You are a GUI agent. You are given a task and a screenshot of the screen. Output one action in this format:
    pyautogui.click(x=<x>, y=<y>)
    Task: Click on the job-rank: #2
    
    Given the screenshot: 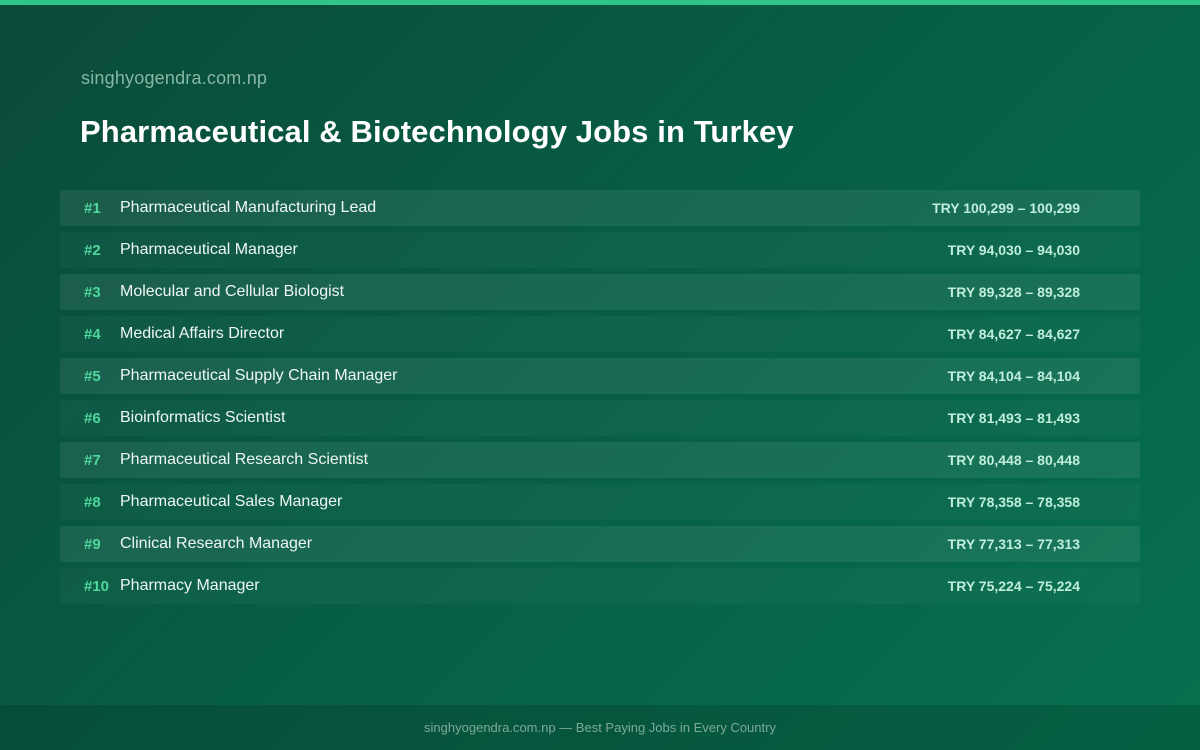 What is the action you would take?
    pyautogui.click(x=92, y=250)
    